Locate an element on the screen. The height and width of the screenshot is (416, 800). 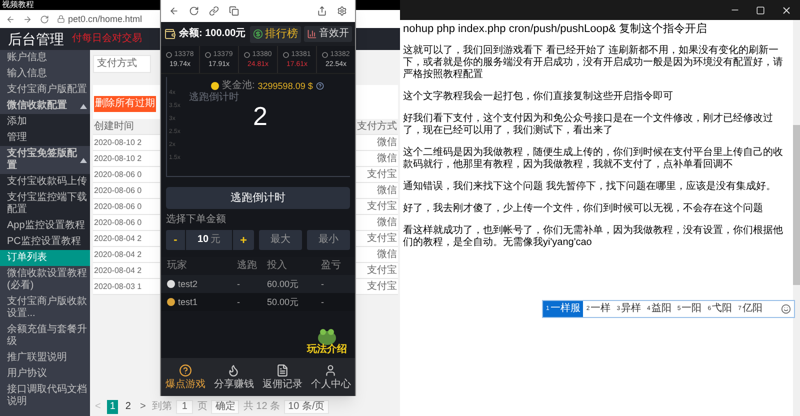
min-button: 最小 is located at coordinates (328, 240).